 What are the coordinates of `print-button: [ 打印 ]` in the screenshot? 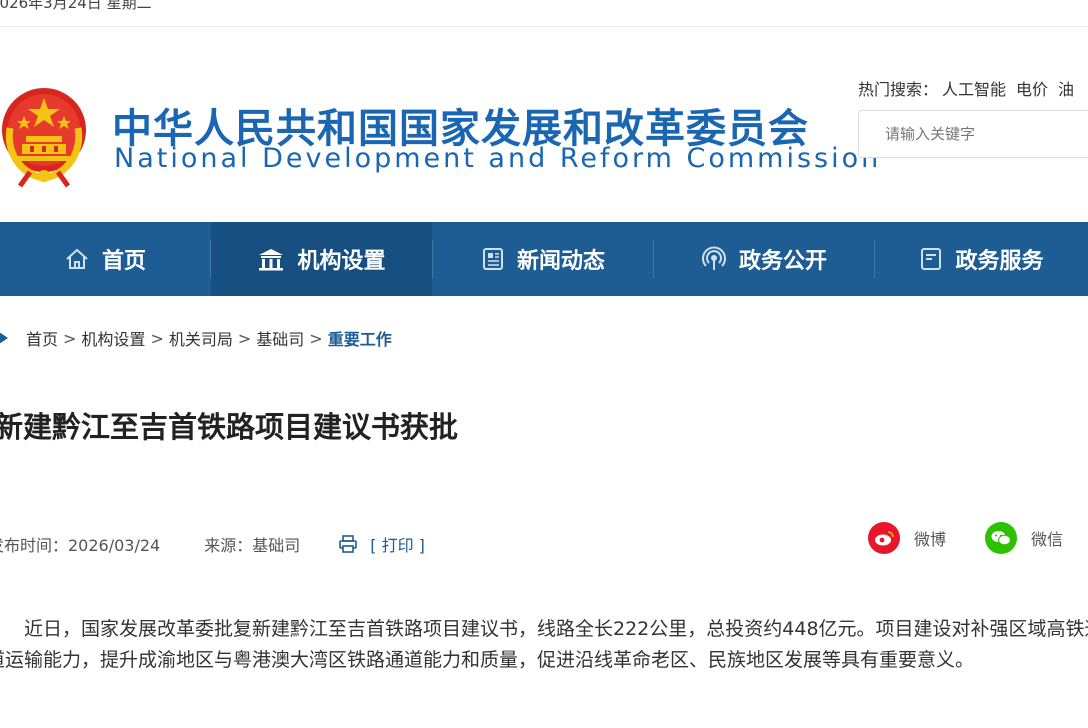 It's located at (381, 544).